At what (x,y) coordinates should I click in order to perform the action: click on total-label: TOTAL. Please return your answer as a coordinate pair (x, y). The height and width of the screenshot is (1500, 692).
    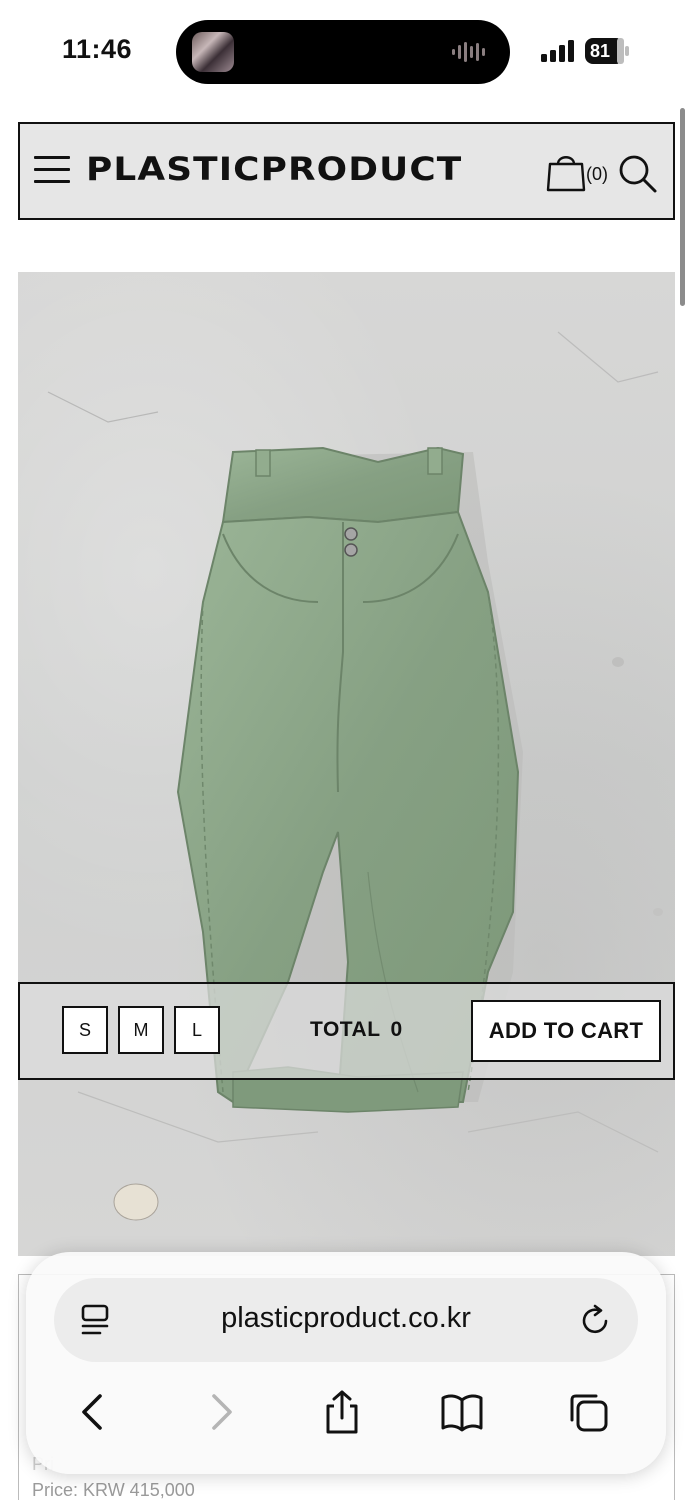
    Looking at the image, I should click on (345, 1029).